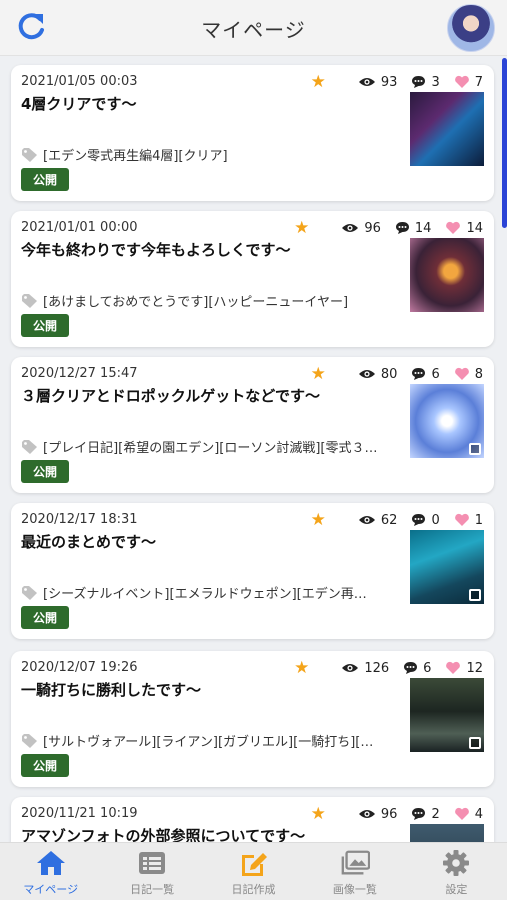 Image resolution: width=507 pixels, height=900 pixels. What do you see at coordinates (79, 81) in the screenshot?
I see `diary-date: 2021/01/05 00:03` at bounding box center [79, 81].